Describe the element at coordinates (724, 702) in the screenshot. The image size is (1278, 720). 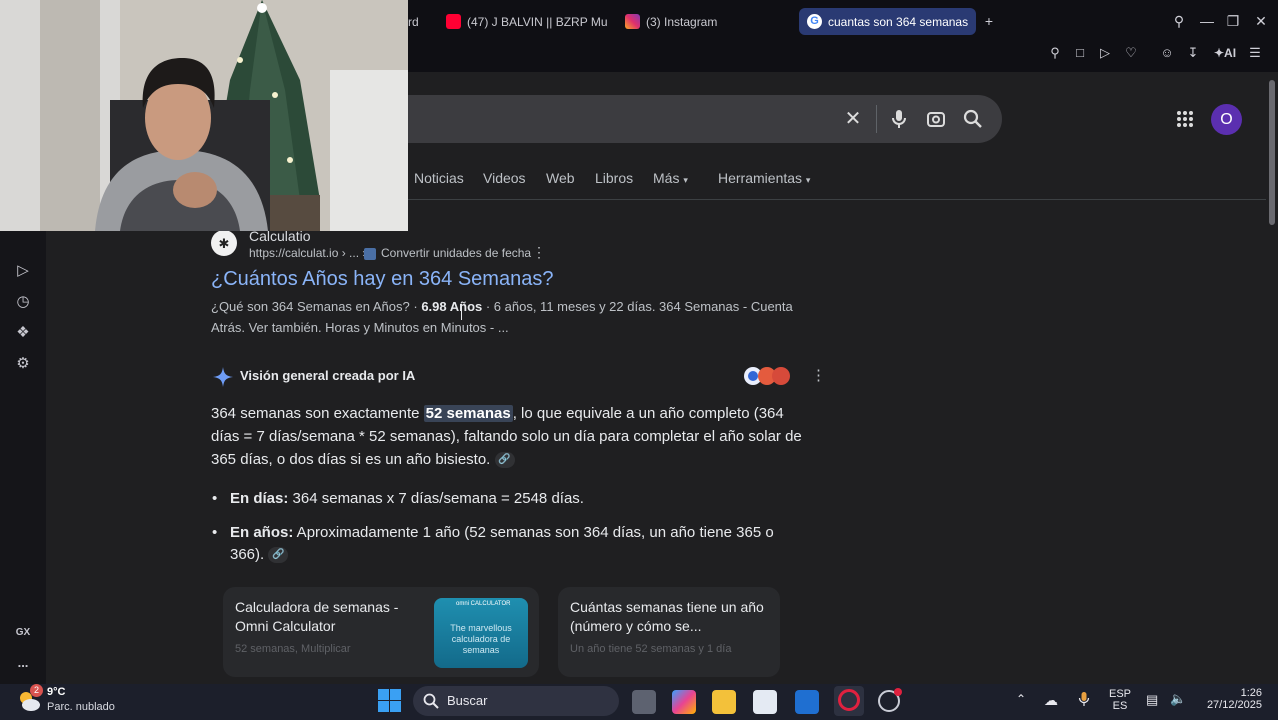
I see `file-explorer-icon` at that location.